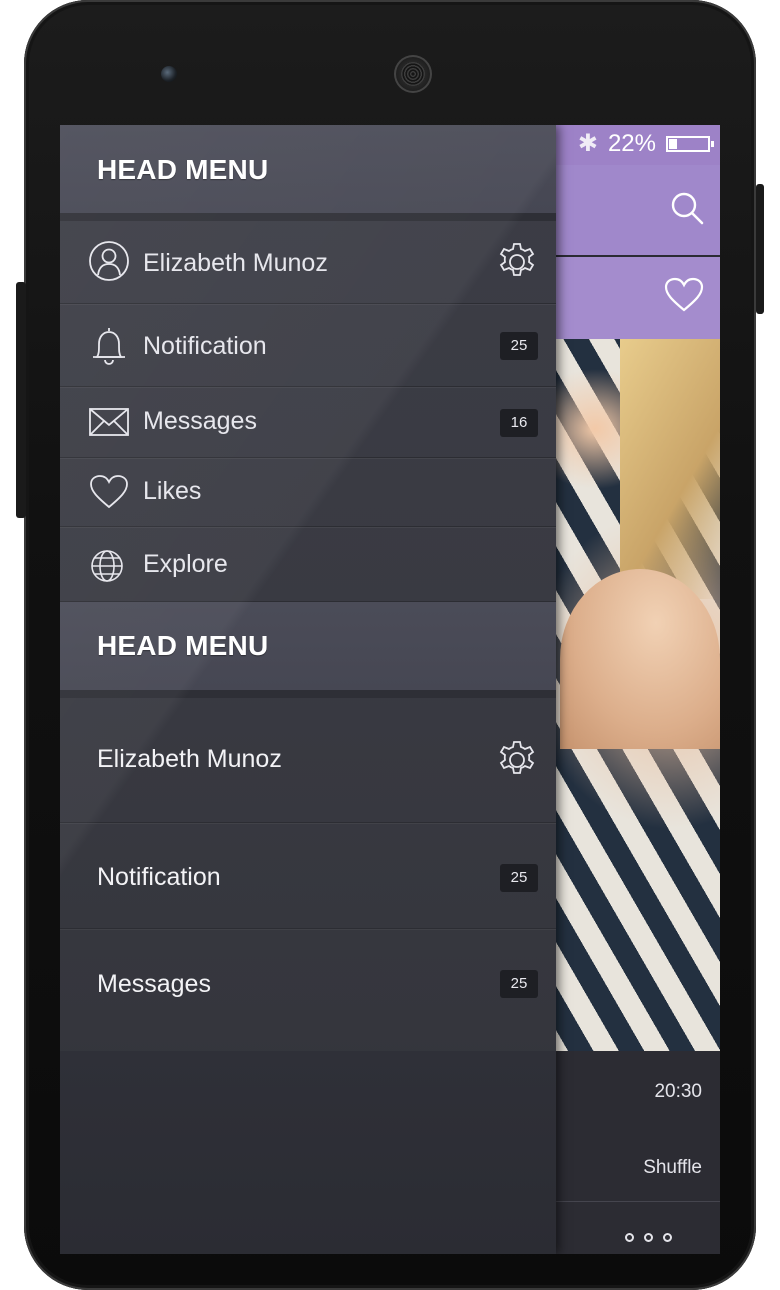  What do you see at coordinates (678, 1091) in the screenshot?
I see `time-label: 20:30` at bounding box center [678, 1091].